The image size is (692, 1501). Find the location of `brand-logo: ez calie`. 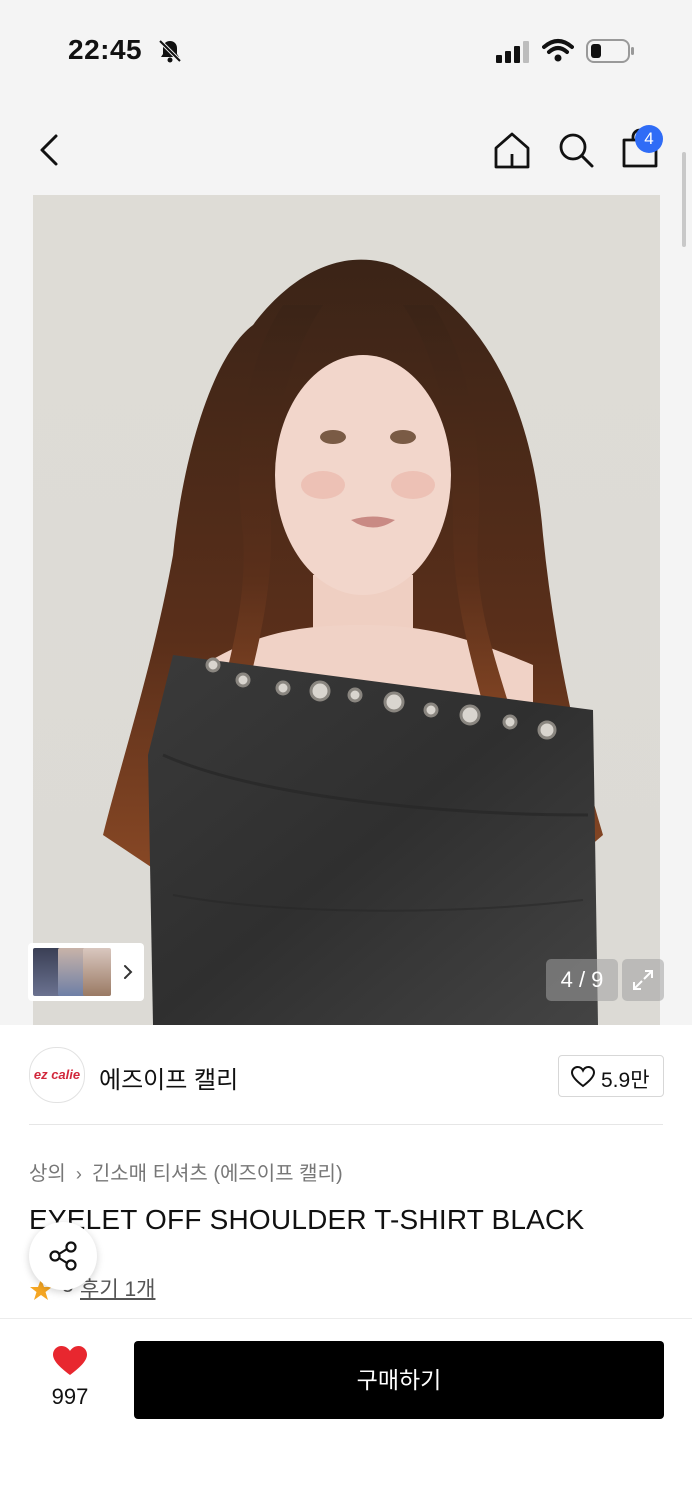

brand-logo: ez calie is located at coordinates (57, 1075).